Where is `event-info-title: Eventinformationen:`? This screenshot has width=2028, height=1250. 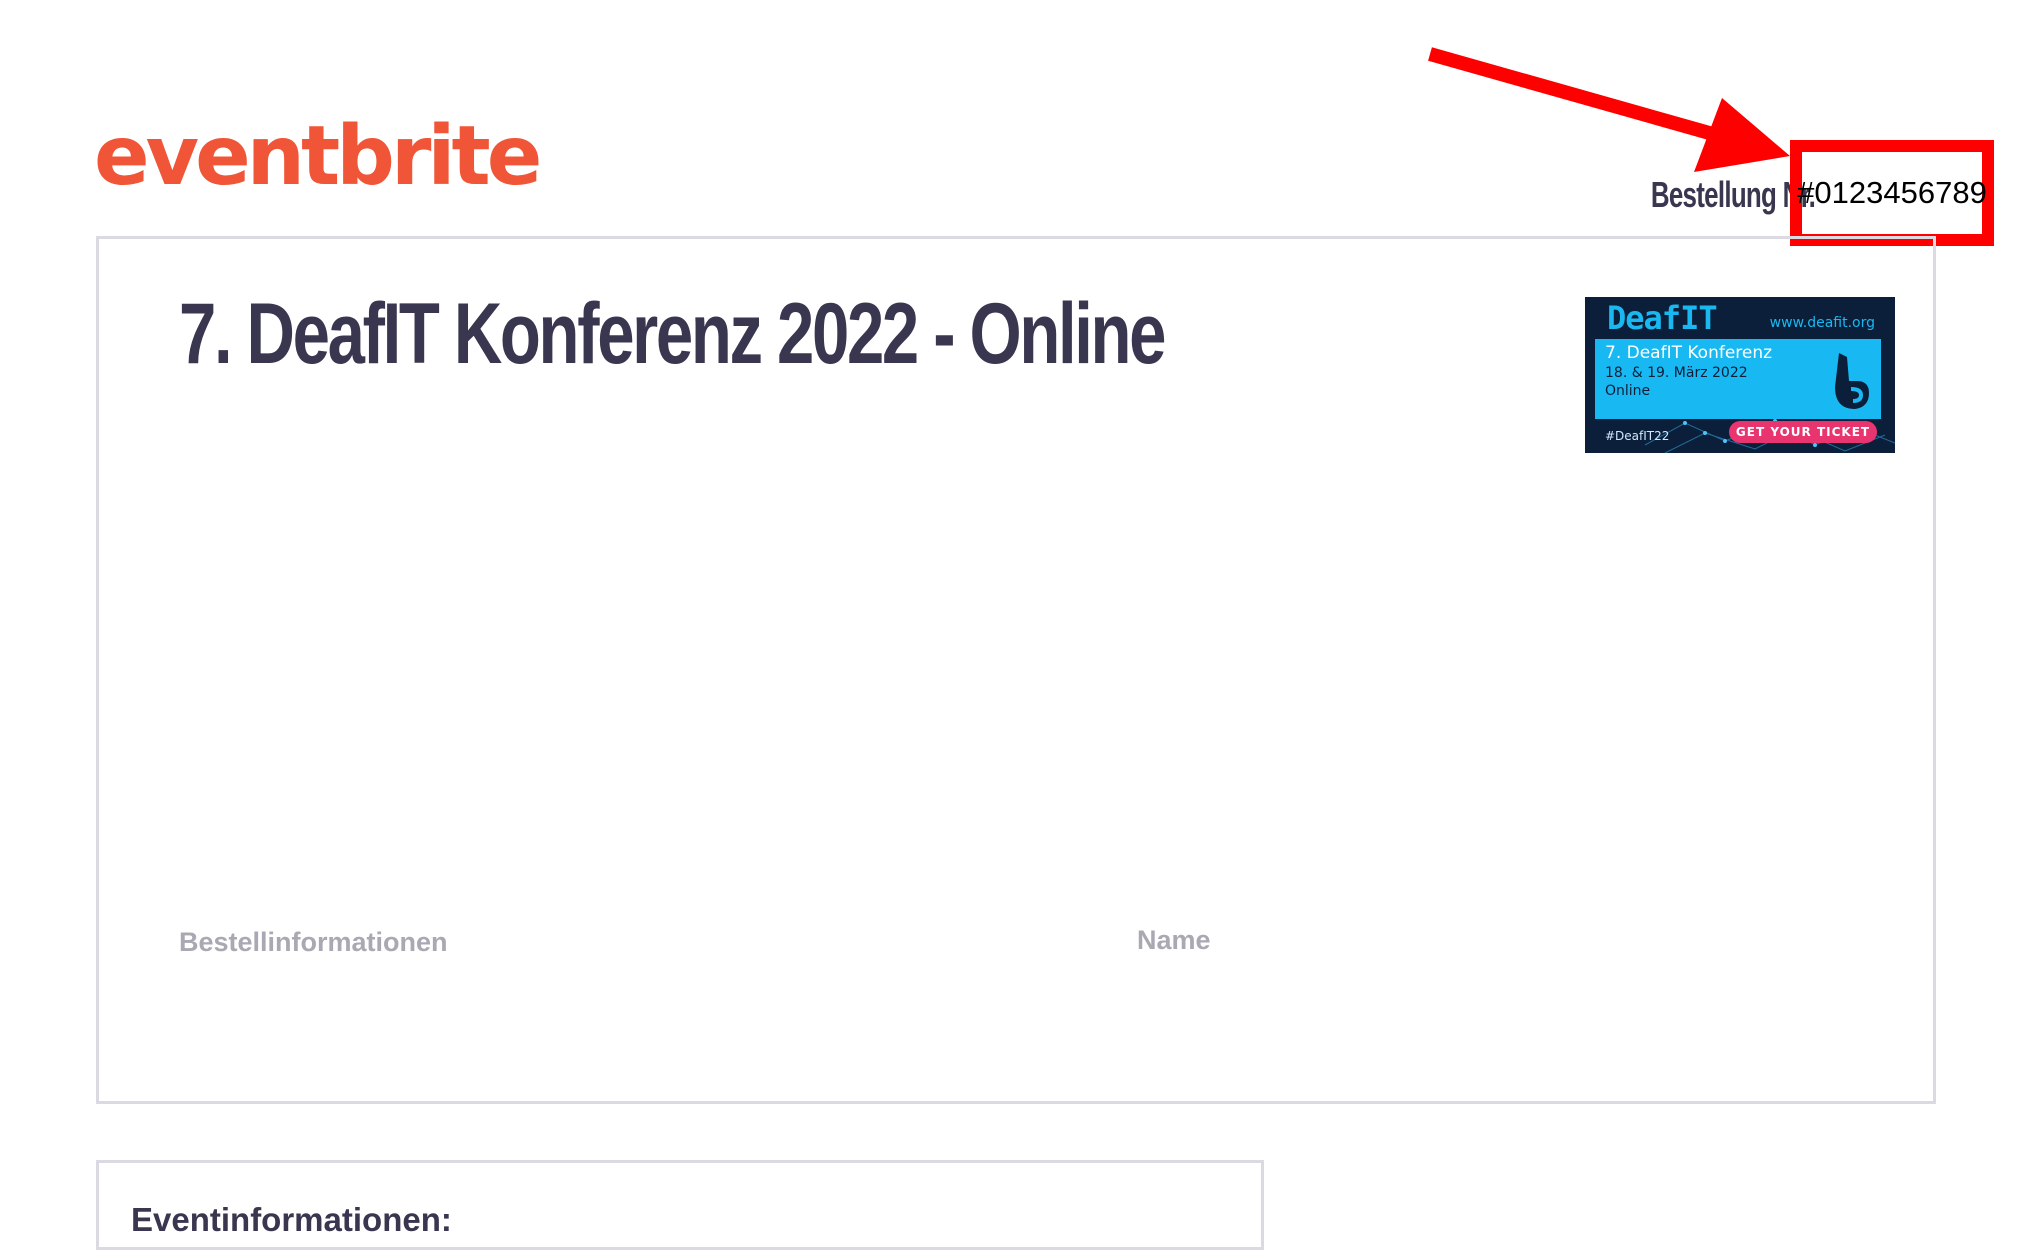 event-info-title: Eventinformationen: is located at coordinates (291, 1219).